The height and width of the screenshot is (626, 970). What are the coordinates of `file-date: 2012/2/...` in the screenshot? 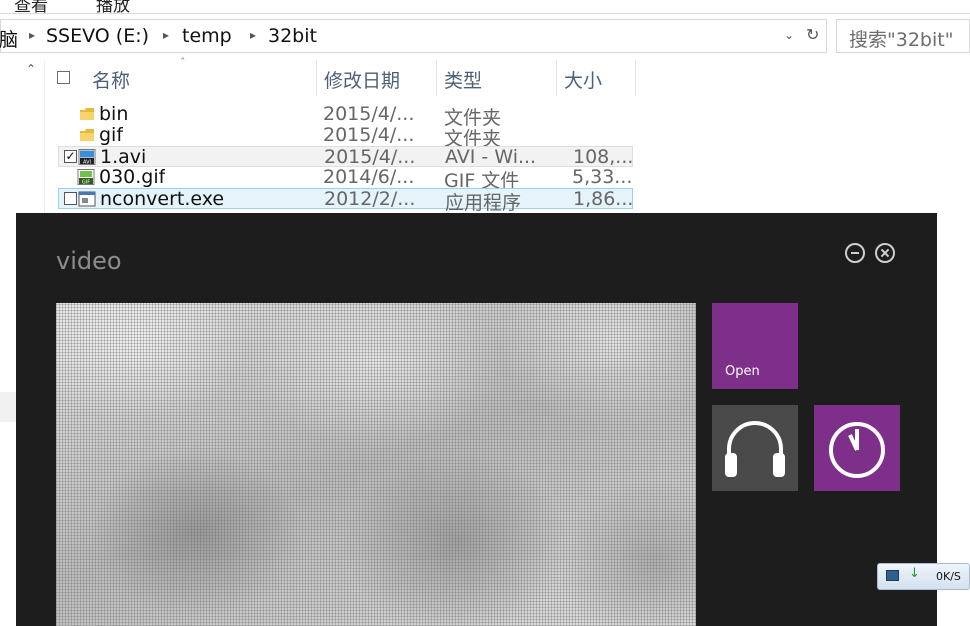 It's located at (370, 199).